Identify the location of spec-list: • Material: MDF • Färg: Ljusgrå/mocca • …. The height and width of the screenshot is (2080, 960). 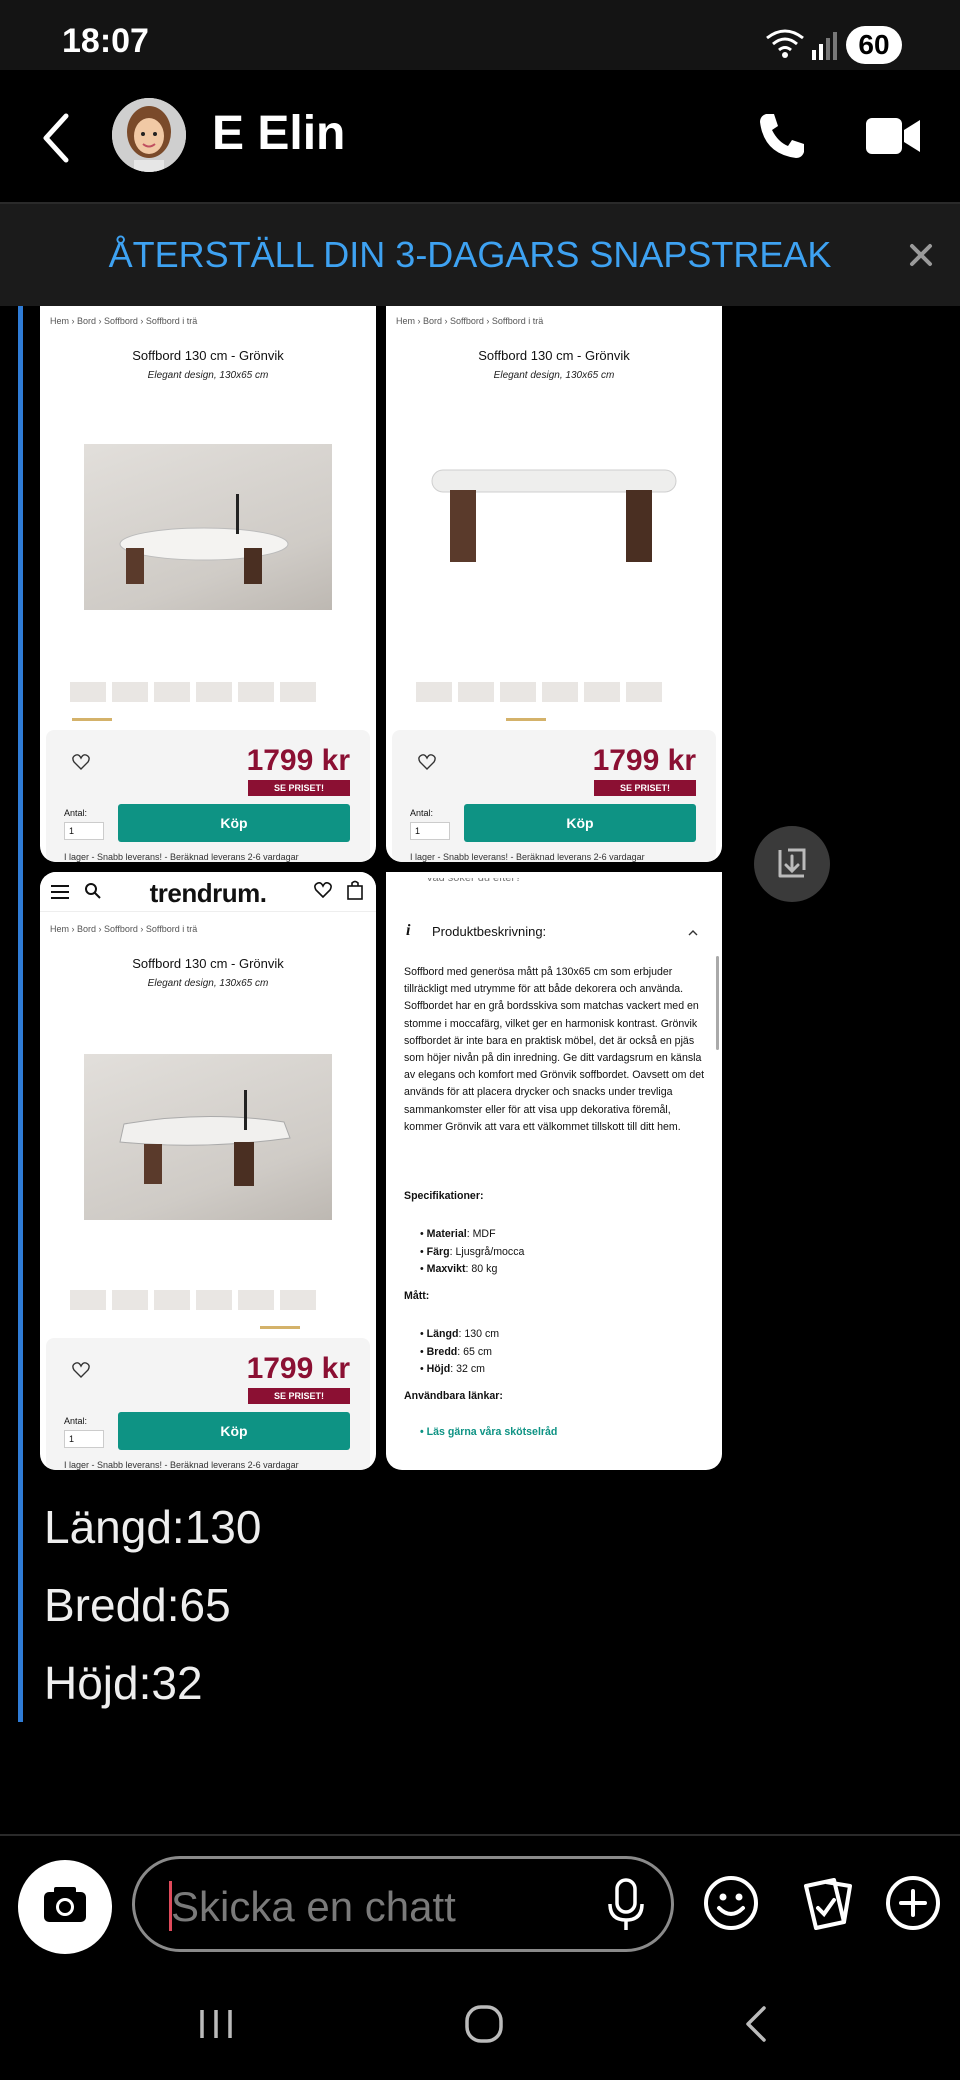
(472, 1252).